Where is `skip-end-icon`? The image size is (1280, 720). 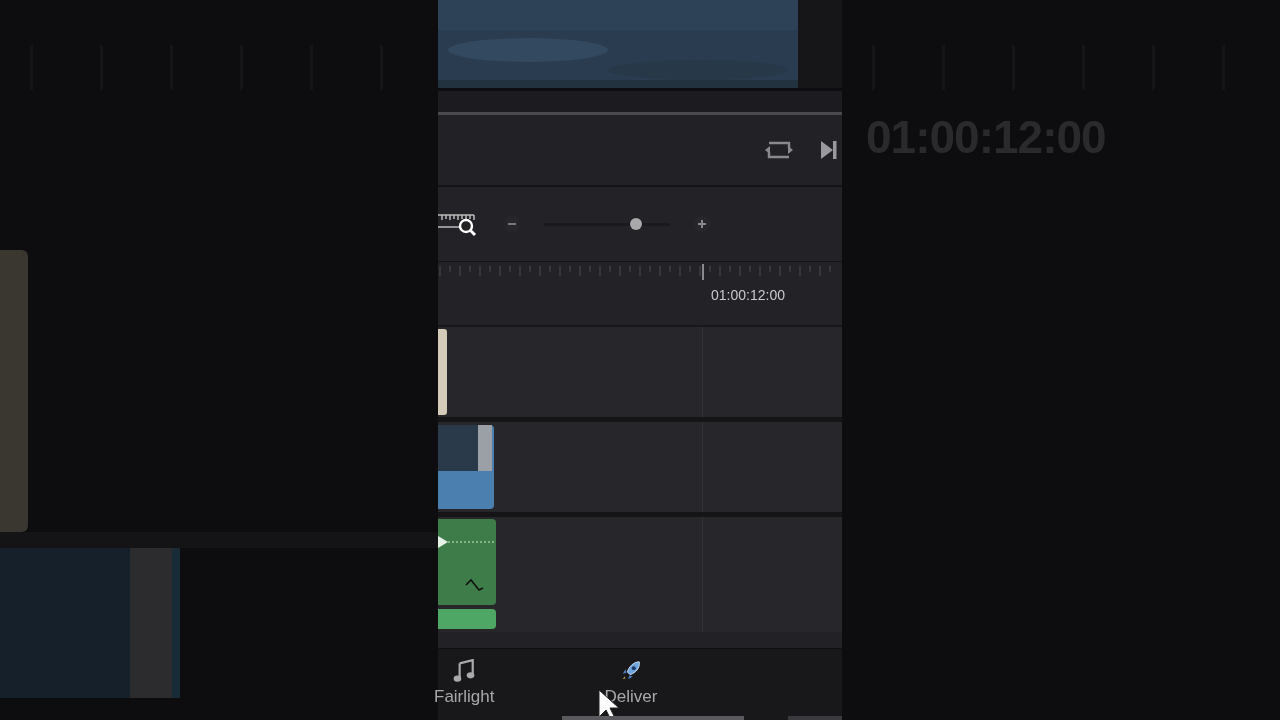 skip-end-icon is located at coordinates (829, 150).